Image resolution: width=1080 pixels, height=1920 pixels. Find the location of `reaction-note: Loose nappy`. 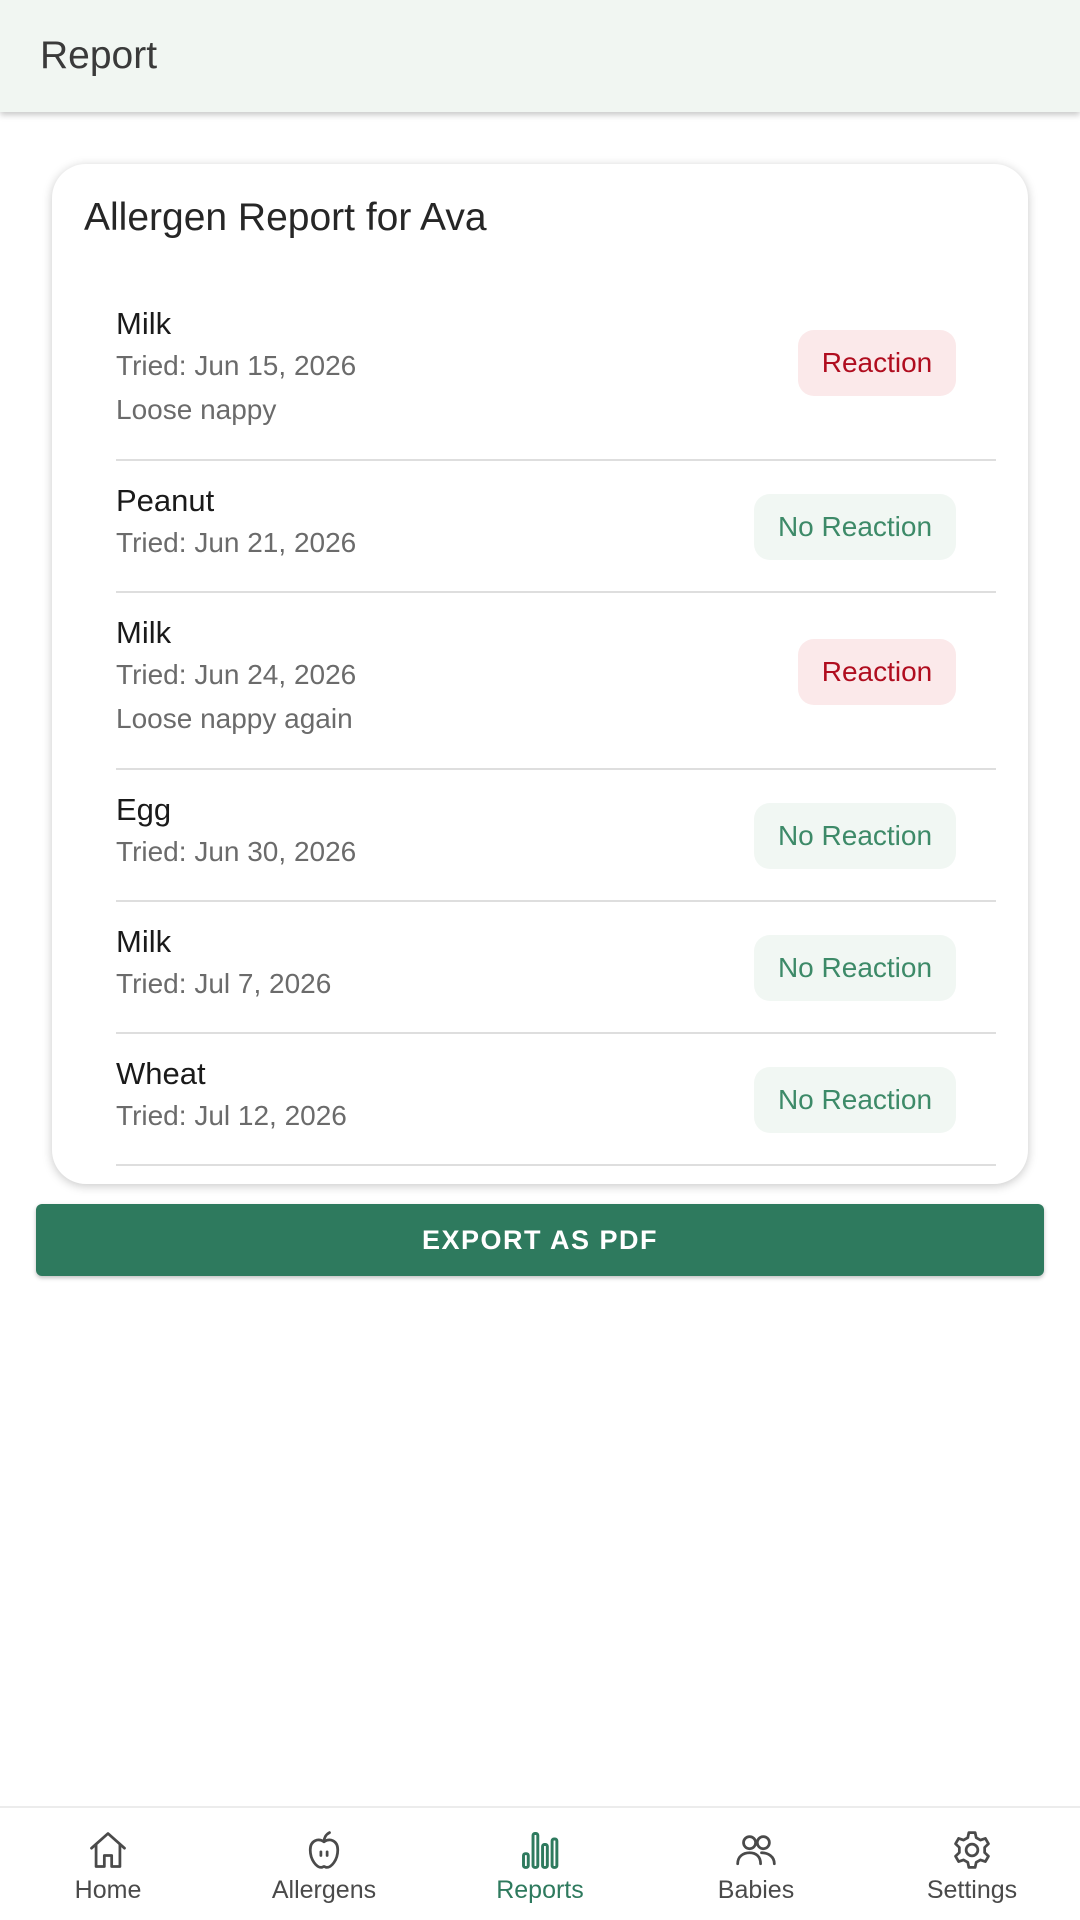

reaction-note: Loose nappy is located at coordinates (196, 409).